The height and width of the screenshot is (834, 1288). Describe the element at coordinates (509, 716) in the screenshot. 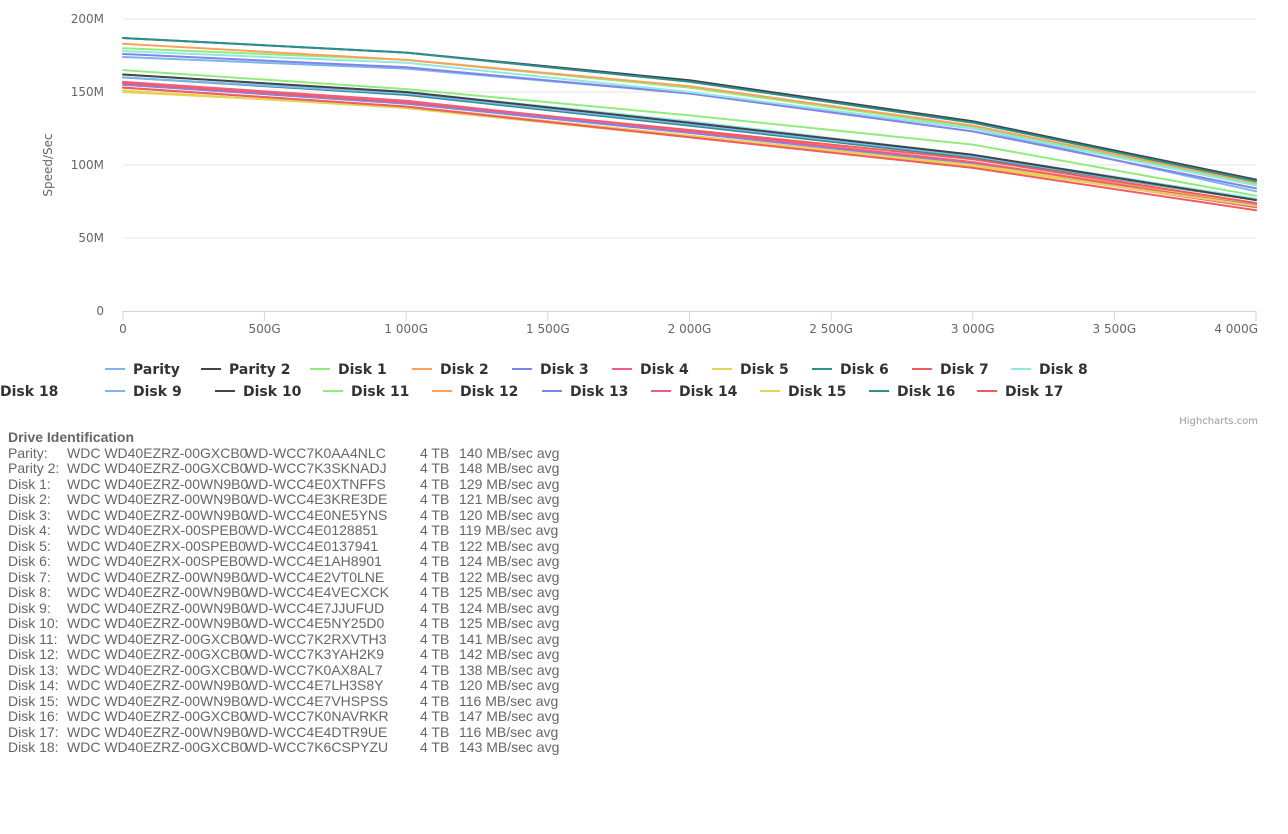

I see `drive-speed: 147 MB/sec avg` at that location.